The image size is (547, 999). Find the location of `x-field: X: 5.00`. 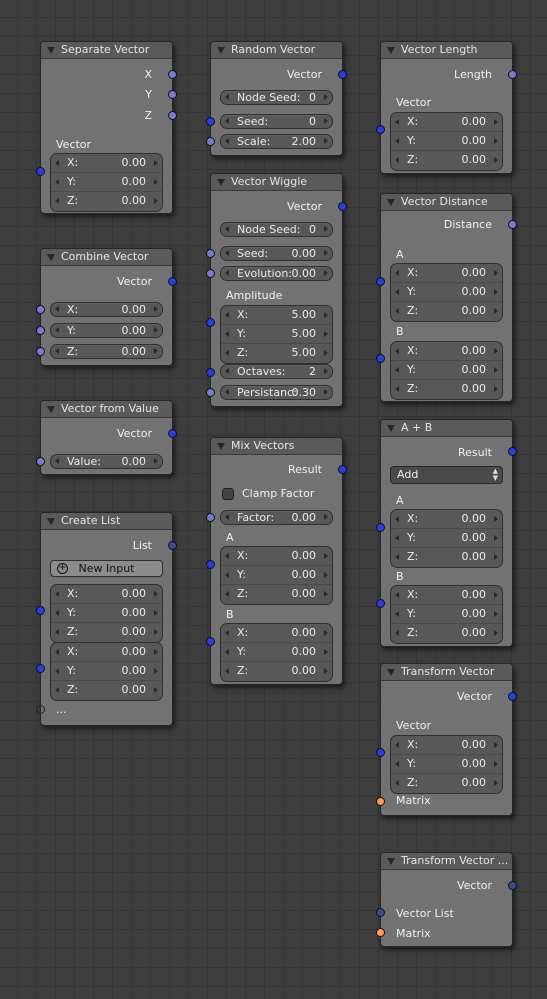

x-field: X: 5.00 is located at coordinates (276, 315).